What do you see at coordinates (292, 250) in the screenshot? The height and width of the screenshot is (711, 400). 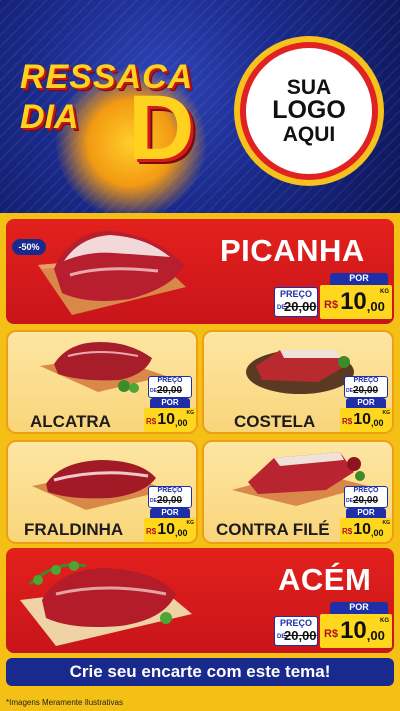 I see `product-name: PICANHA` at bounding box center [292, 250].